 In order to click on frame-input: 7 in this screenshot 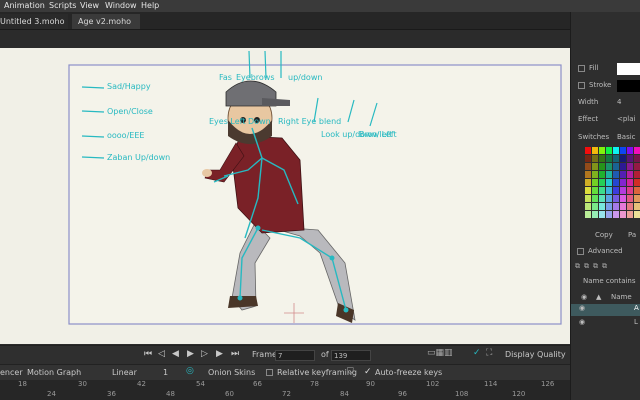, I will do `click(295, 355)`.